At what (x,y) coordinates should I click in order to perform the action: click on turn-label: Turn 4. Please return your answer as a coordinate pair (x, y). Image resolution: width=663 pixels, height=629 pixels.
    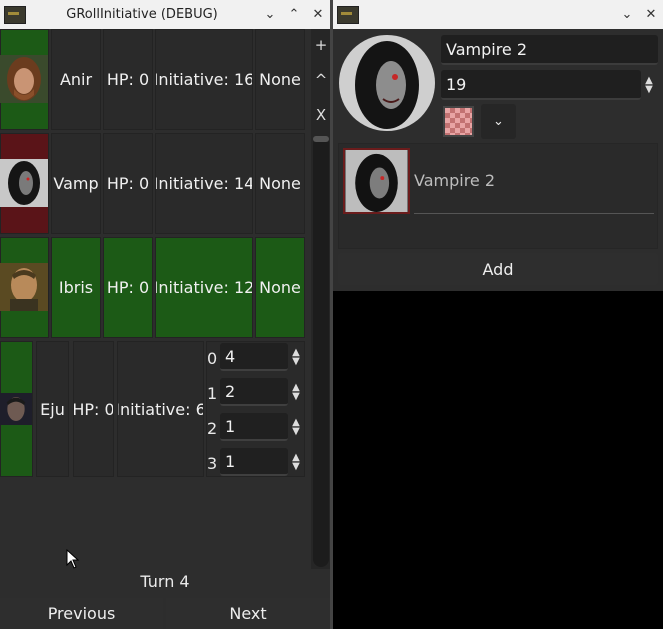
    Looking at the image, I should click on (165, 581).